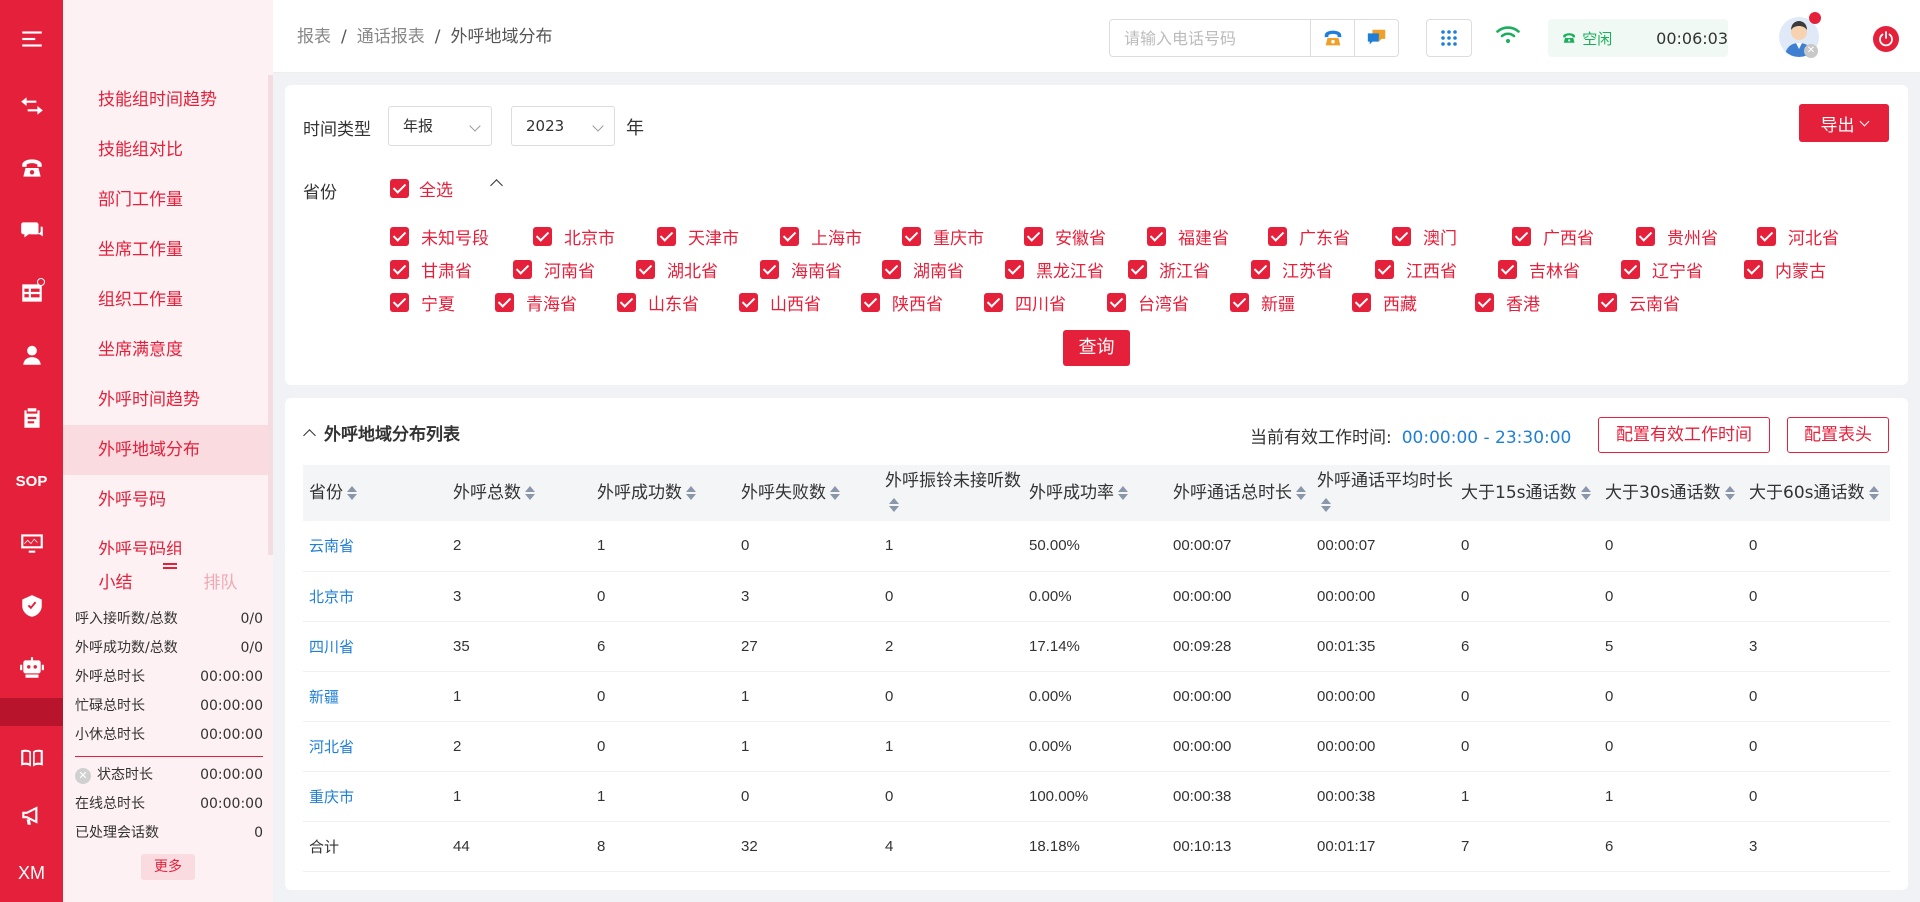  What do you see at coordinates (1838, 435) in the screenshot?
I see `config-header-button: 配置表头` at bounding box center [1838, 435].